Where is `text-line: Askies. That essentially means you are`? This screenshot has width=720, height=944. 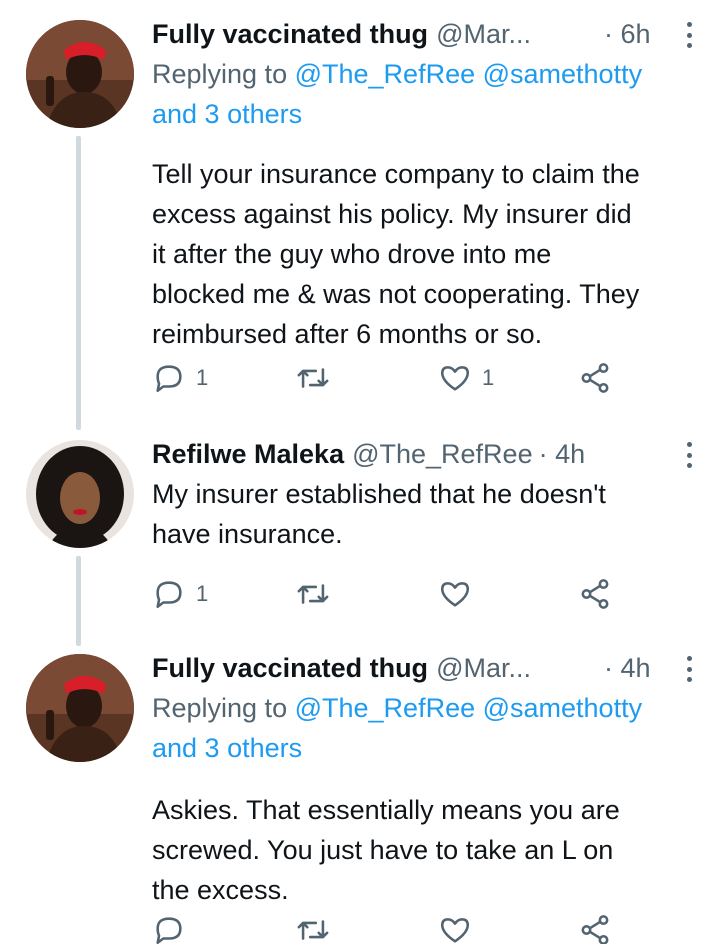
text-line: Askies. That essentially means you are is located at coordinates (386, 810).